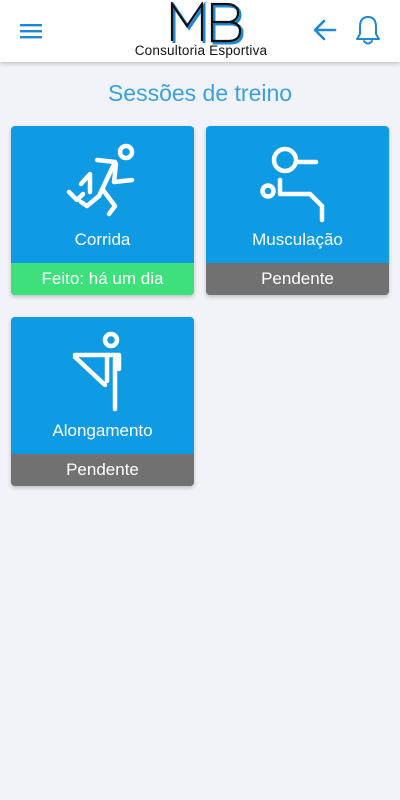 The width and height of the screenshot is (400, 800). I want to click on page-title: Sessões de treino, so click(200, 93).